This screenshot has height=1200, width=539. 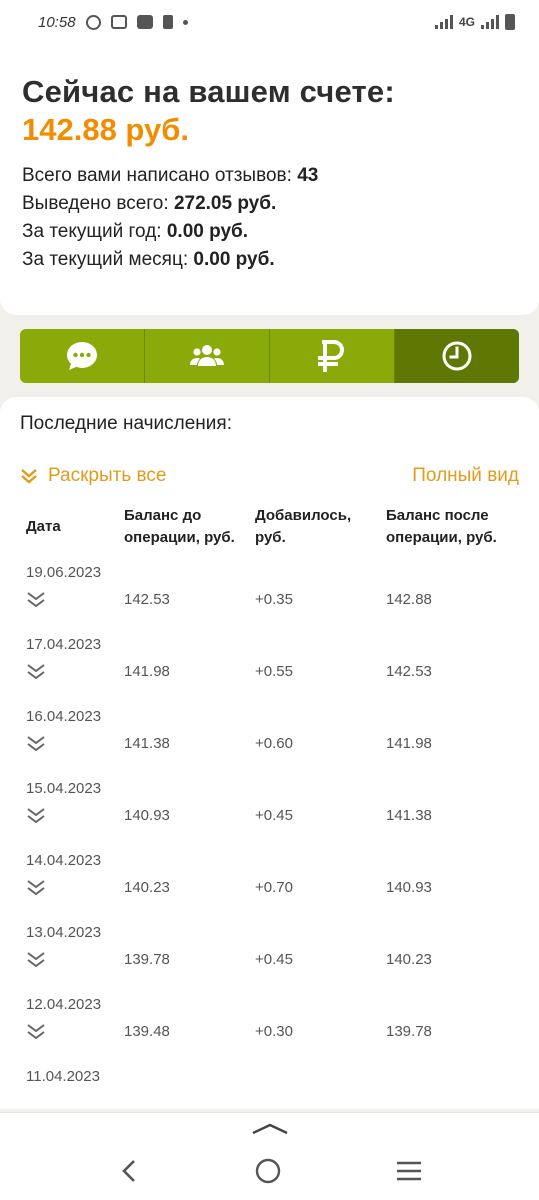 What do you see at coordinates (409, 815) in the screenshot?
I see `row-after: 141.38` at bounding box center [409, 815].